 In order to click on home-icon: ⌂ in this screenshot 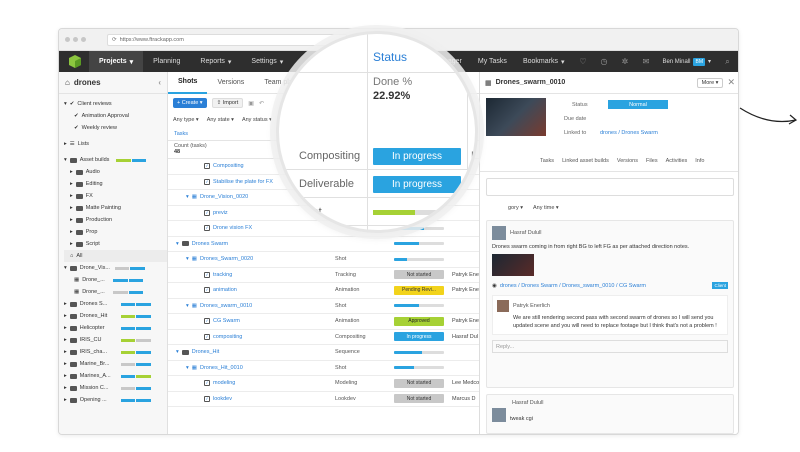, I will do `click(67, 82)`.